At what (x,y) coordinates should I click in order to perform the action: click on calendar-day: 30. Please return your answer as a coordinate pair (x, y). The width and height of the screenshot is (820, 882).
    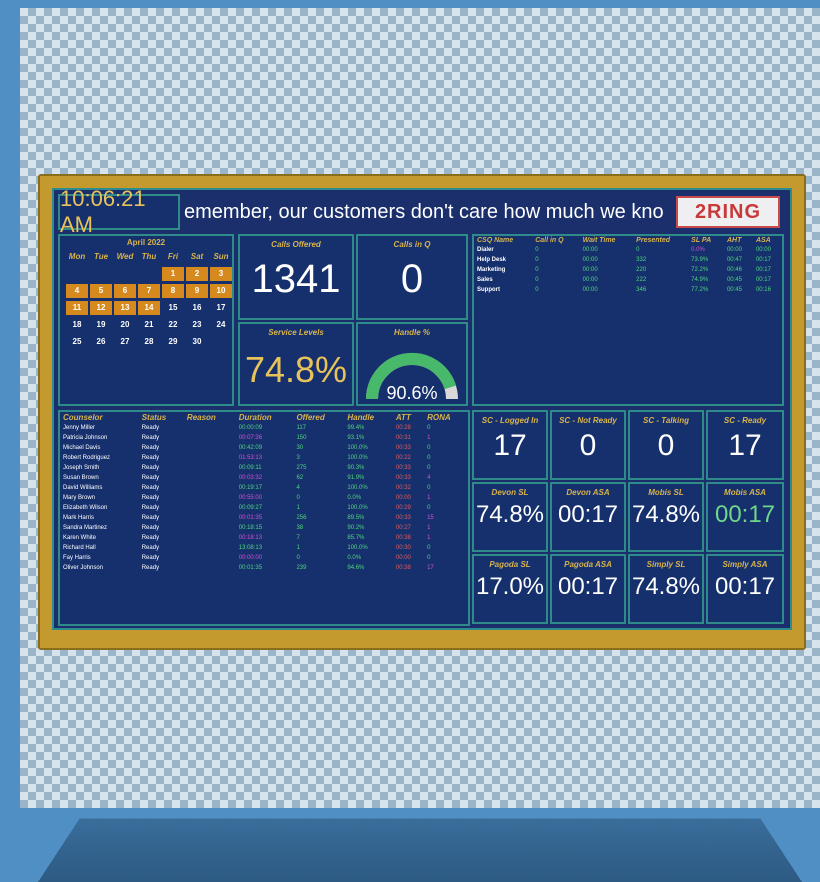
    Looking at the image, I should click on (197, 342).